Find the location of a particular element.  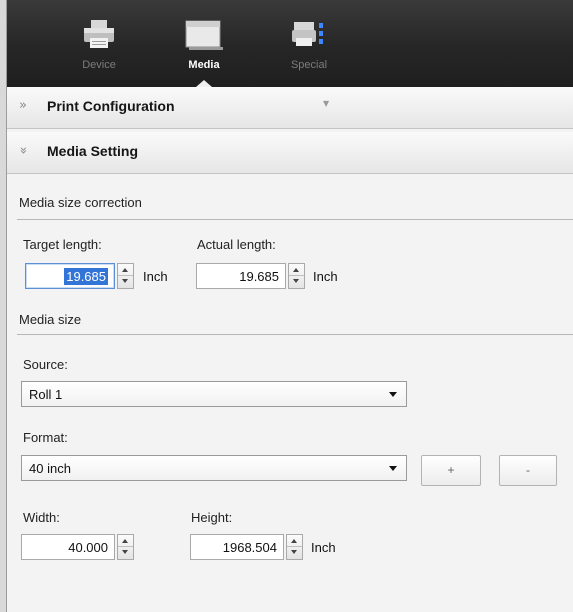

media-icon is located at coordinates (204, 35).